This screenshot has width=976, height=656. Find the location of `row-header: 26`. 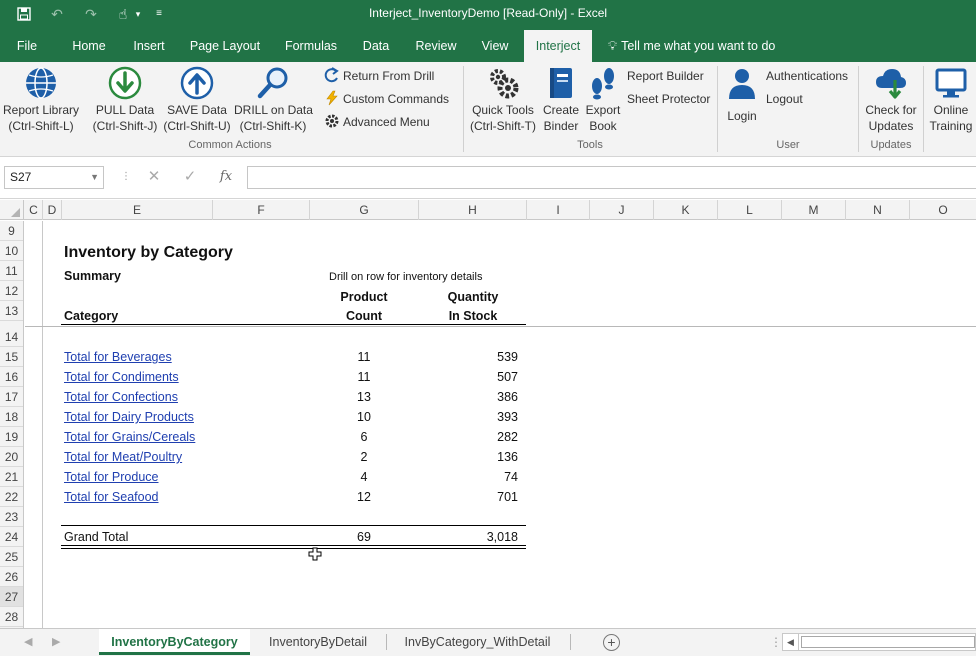

row-header: 26 is located at coordinates (11, 577).